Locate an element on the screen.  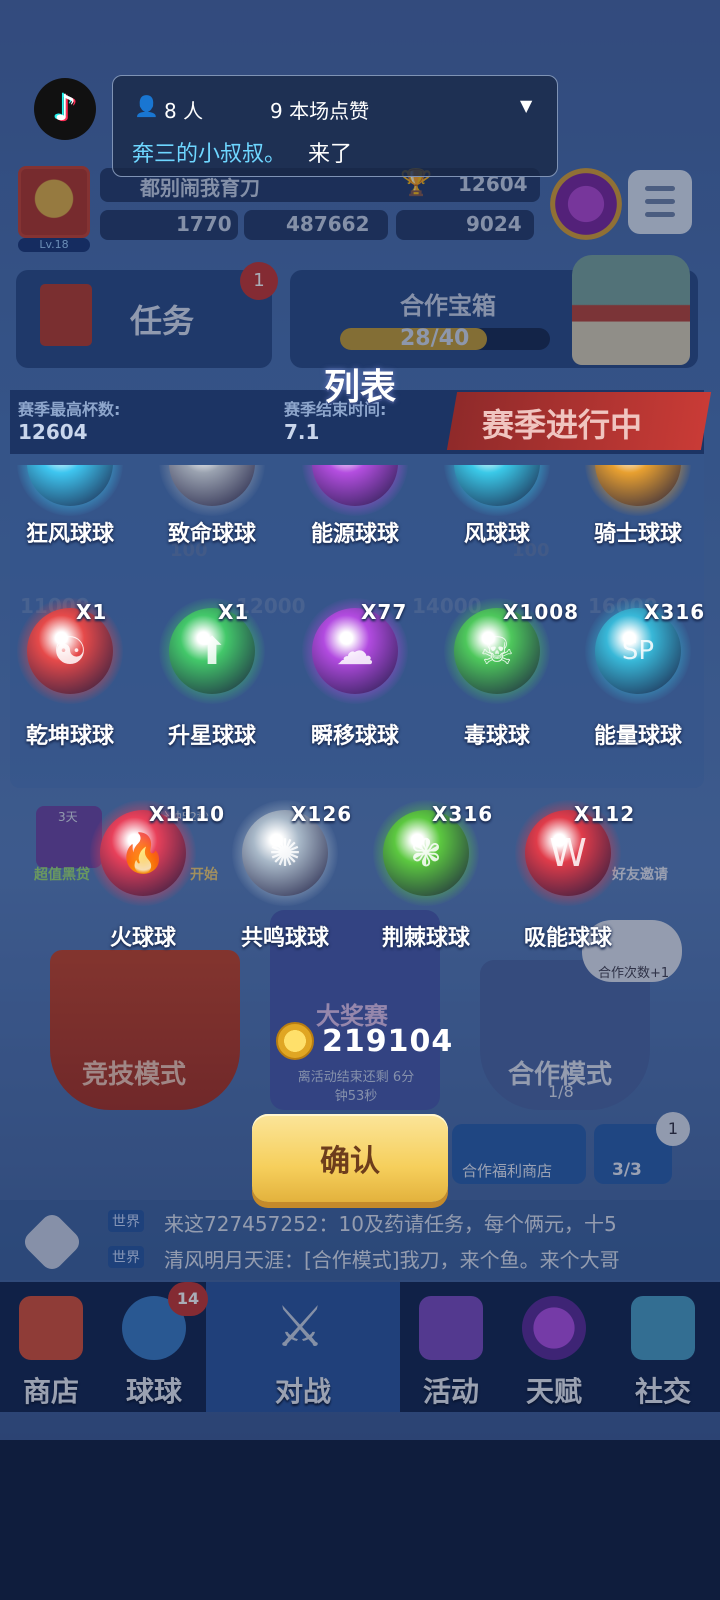
ball-name: 狂风球球 is located at coordinates (69, 534).